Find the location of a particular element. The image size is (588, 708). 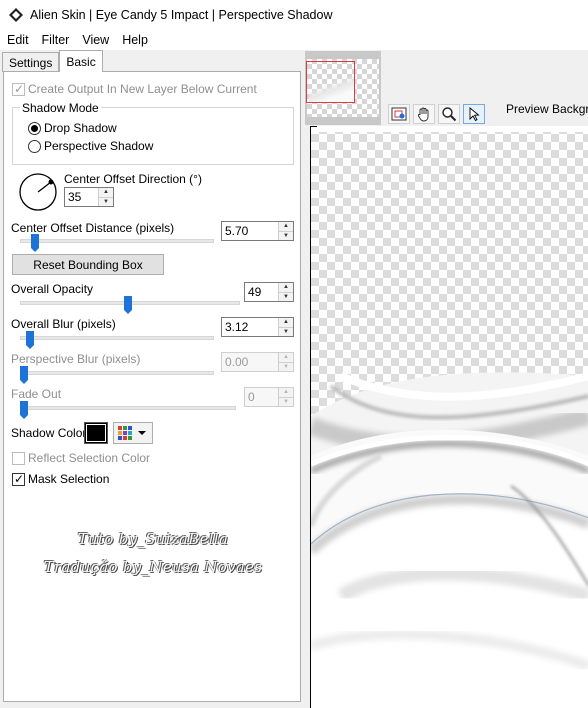

hand-icon is located at coordinates (423, 114).